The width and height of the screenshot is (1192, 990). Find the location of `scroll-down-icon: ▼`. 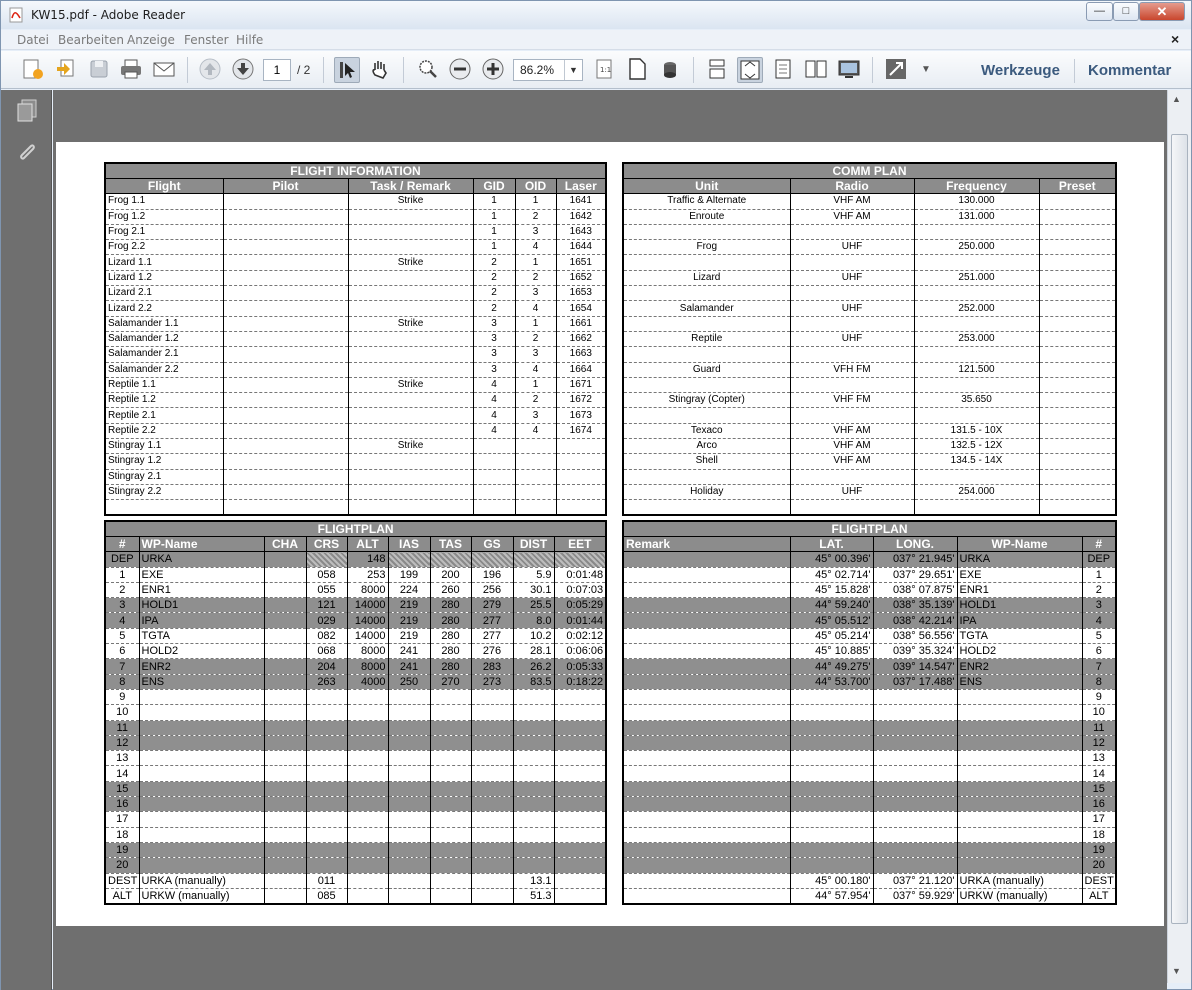

scroll-down-icon: ▼ is located at coordinates (1176, 971).